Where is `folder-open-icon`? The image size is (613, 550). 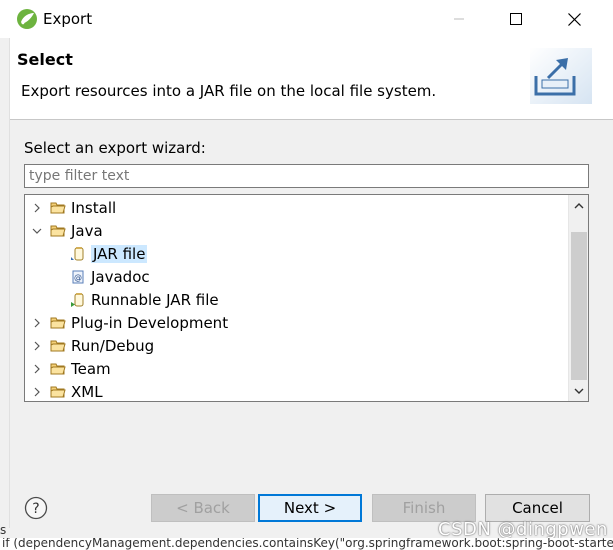 folder-open-icon is located at coordinates (58, 231).